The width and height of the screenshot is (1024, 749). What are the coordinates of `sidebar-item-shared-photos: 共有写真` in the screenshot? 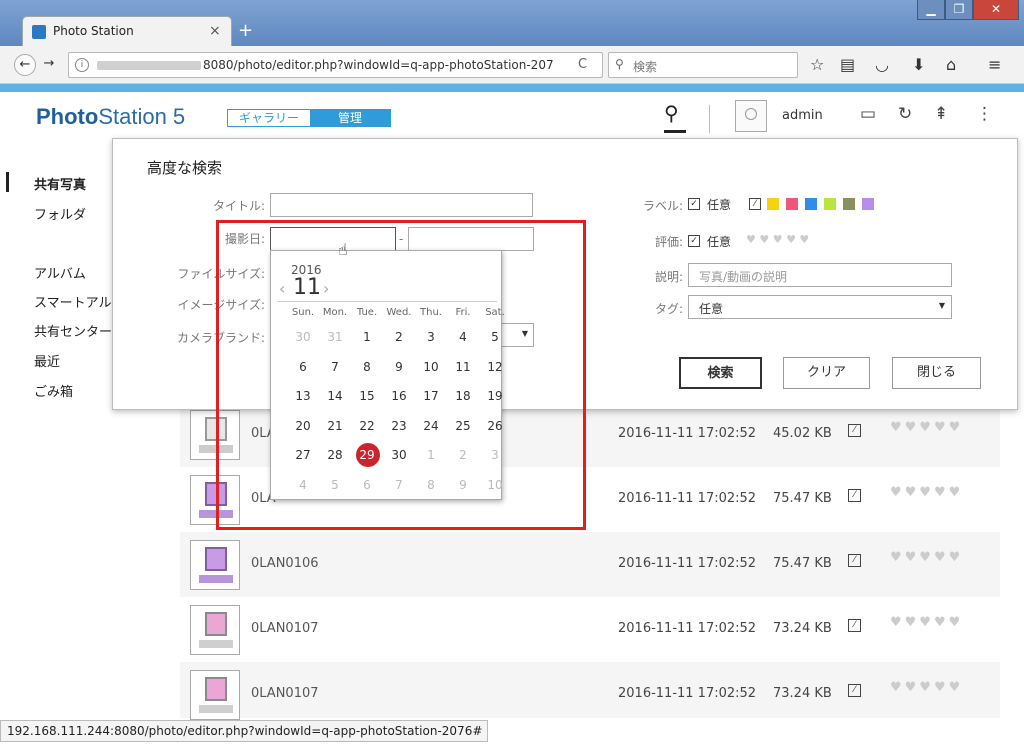 It's located at (60, 183).